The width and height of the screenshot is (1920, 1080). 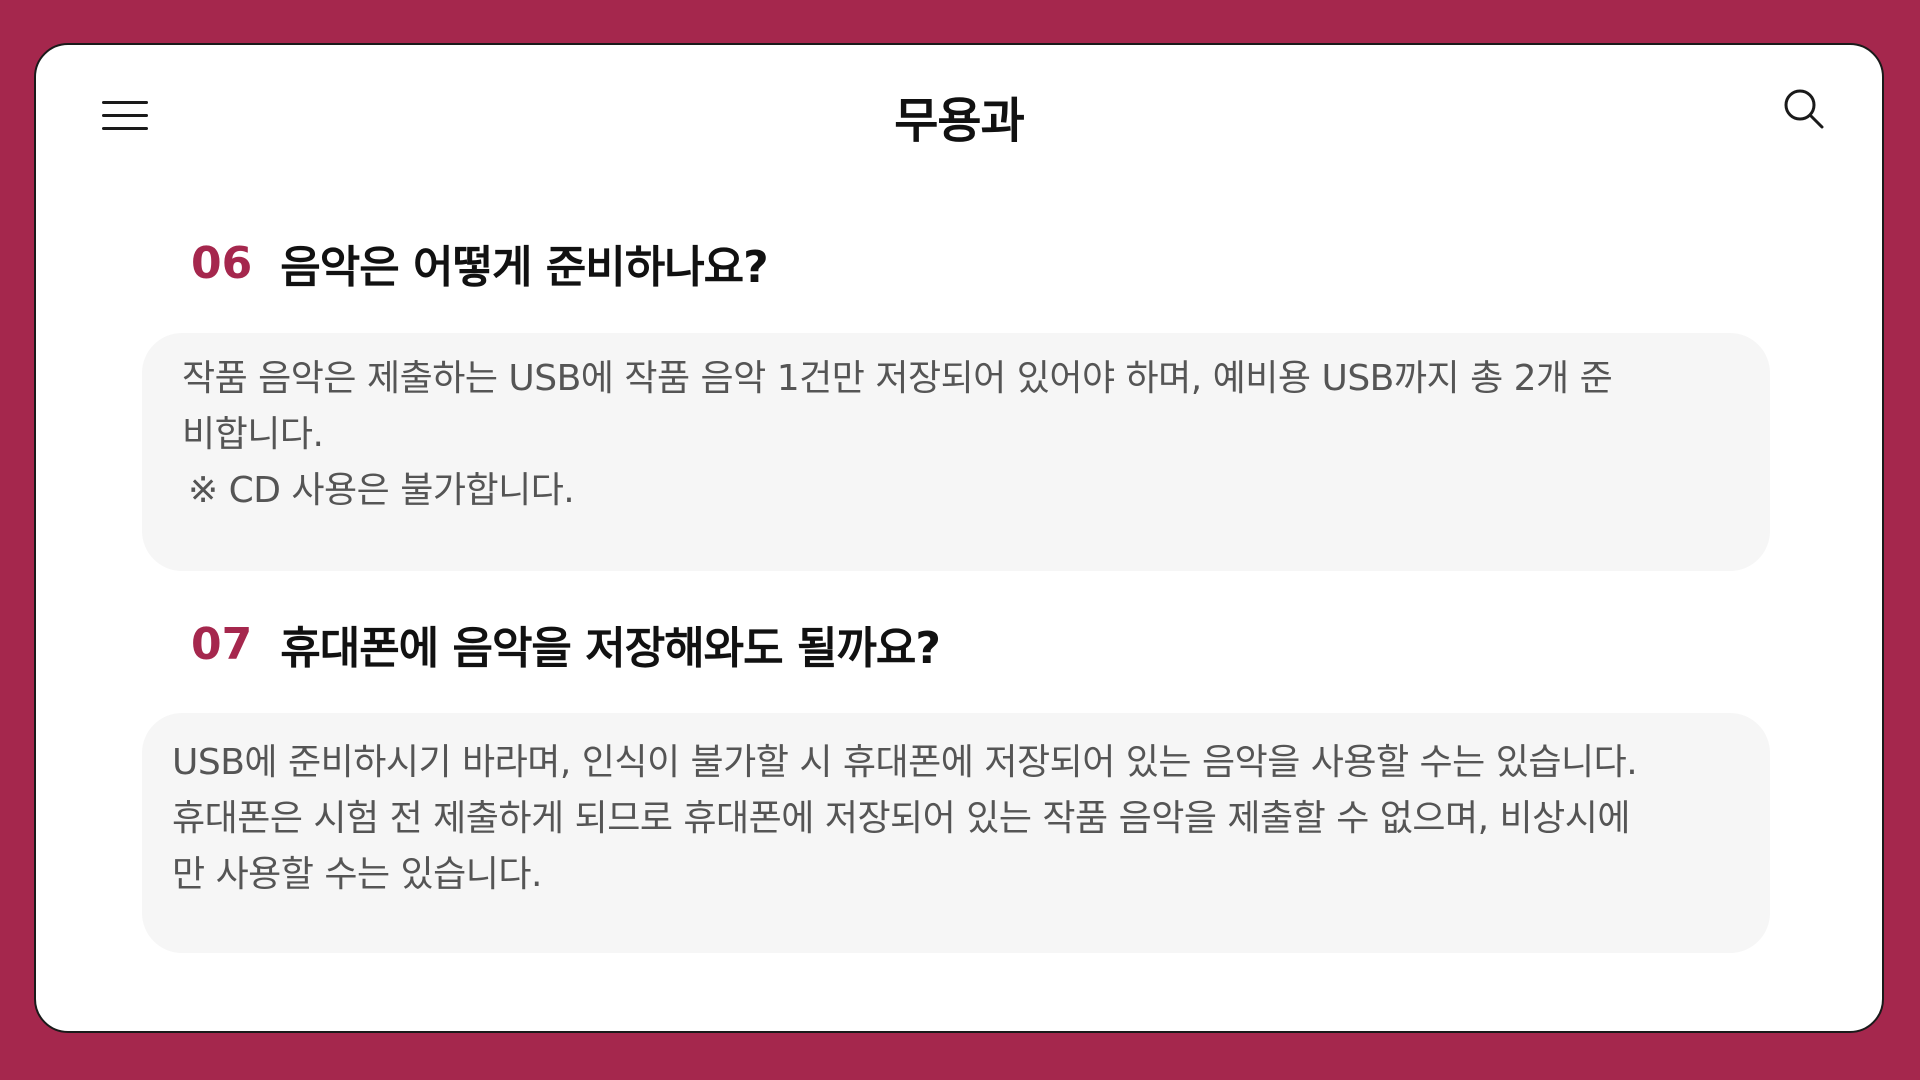 What do you see at coordinates (357, 874) in the screenshot?
I see `answer-line: 만 사용할 수는 있습니다.` at bounding box center [357, 874].